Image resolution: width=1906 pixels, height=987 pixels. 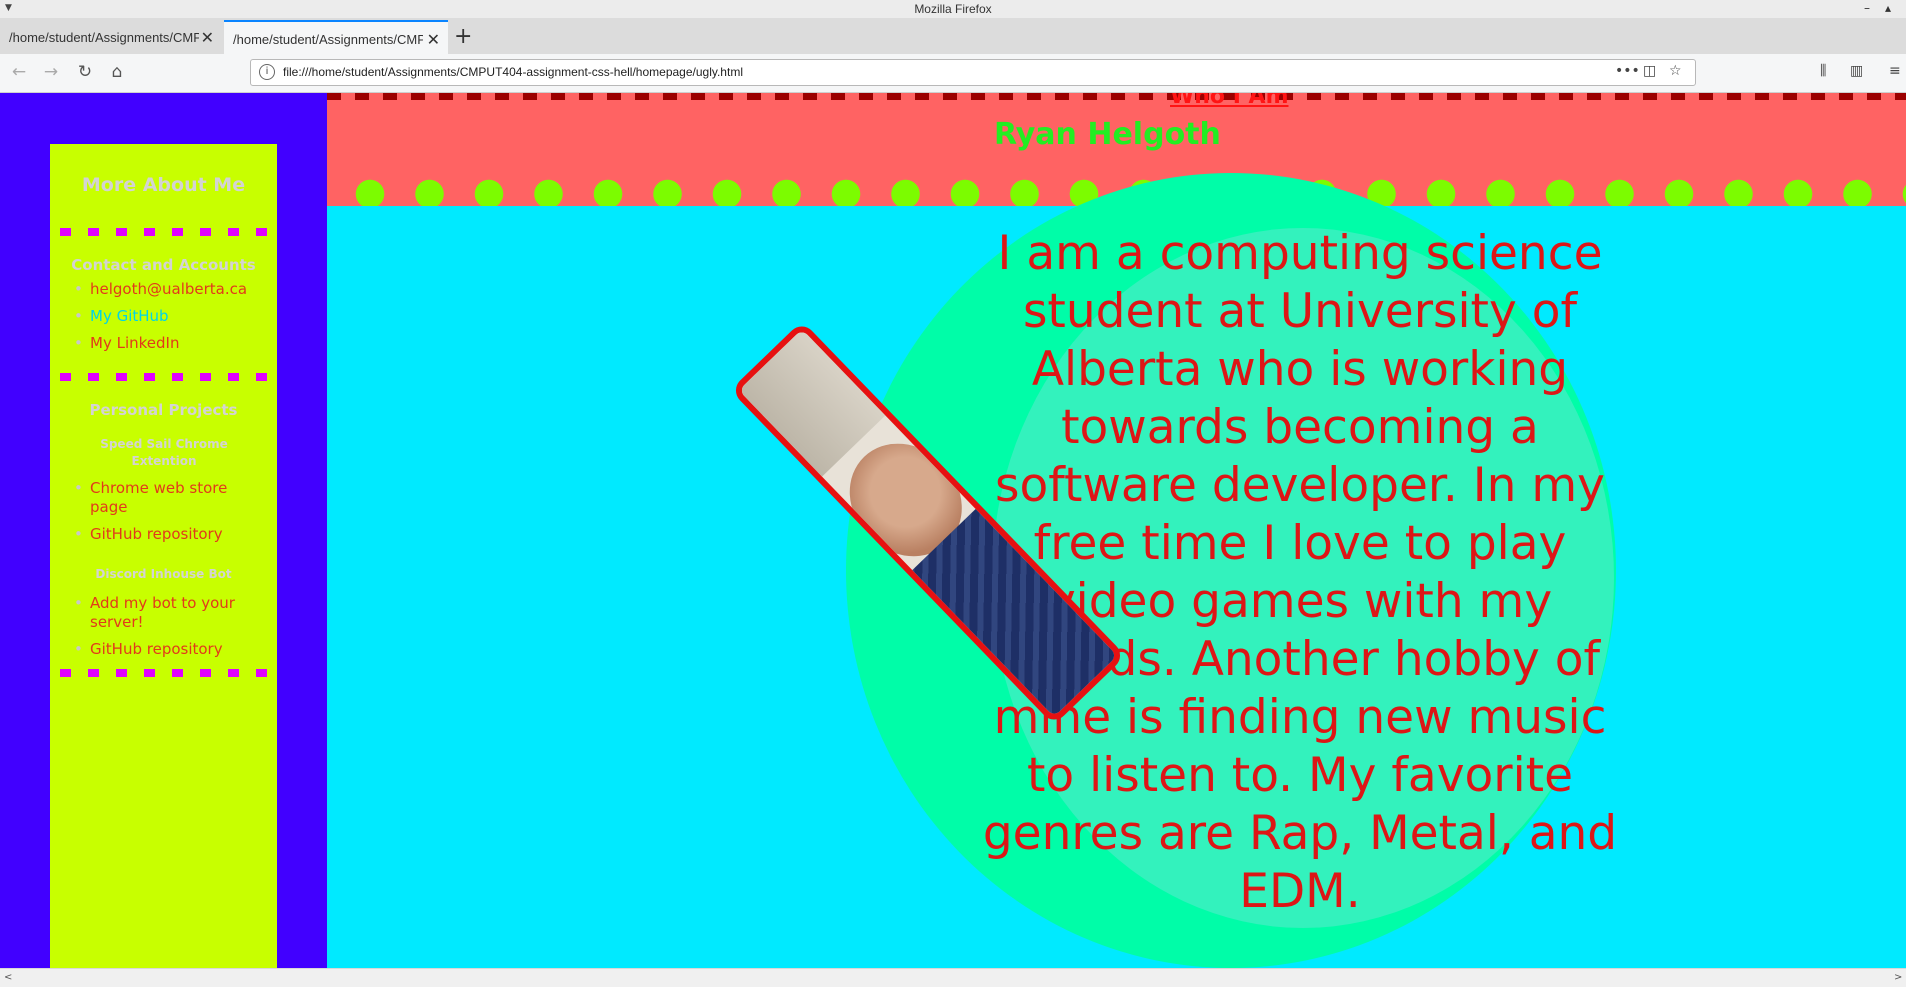 What do you see at coordinates (1895, 71) in the screenshot?
I see `menu-icon: ≡` at bounding box center [1895, 71].